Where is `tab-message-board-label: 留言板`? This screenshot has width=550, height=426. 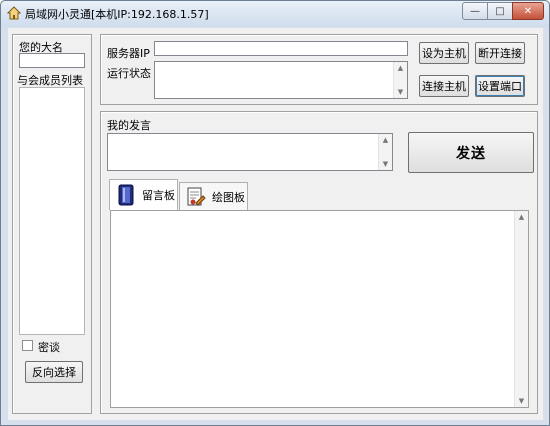 tab-message-board-label: 留言板 is located at coordinates (158, 195).